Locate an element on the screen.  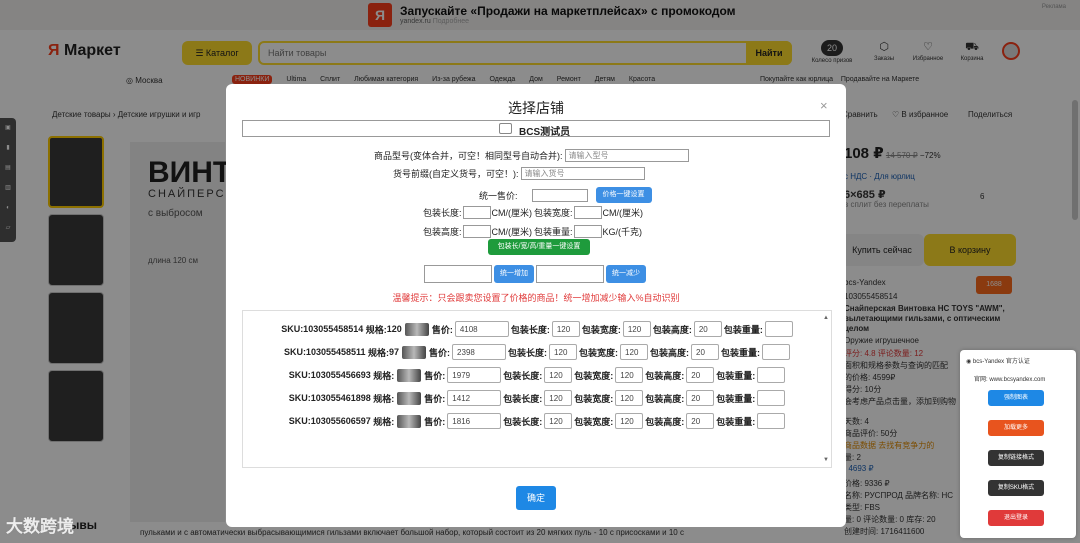
unified-price-row: 统一售价: 价格一键设置 is located at coordinates (565, 195).